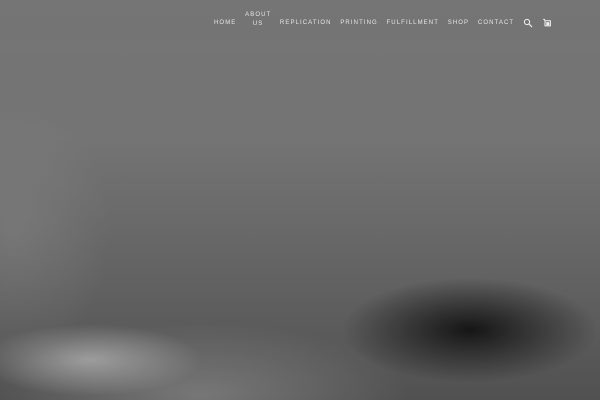  Describe the element at coordinates (225, 23) in the screenshot. I see `nav-item-home: HOME` at that location.